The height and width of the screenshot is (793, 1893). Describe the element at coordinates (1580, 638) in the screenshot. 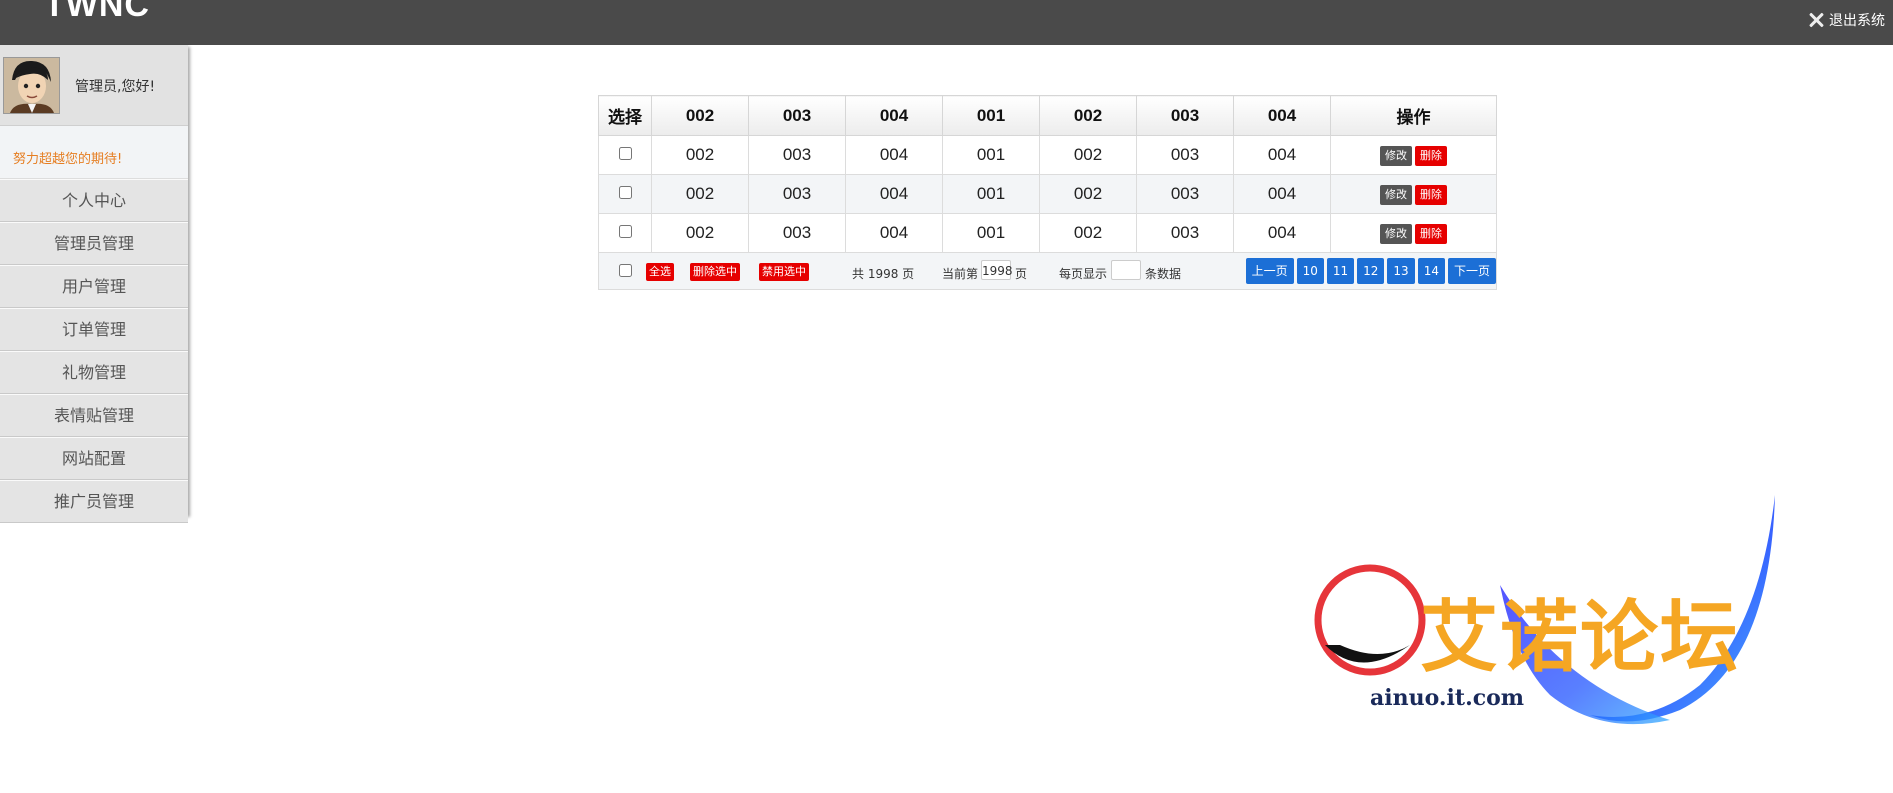

I see `watermark-text: 艾诺论坛` at that location.